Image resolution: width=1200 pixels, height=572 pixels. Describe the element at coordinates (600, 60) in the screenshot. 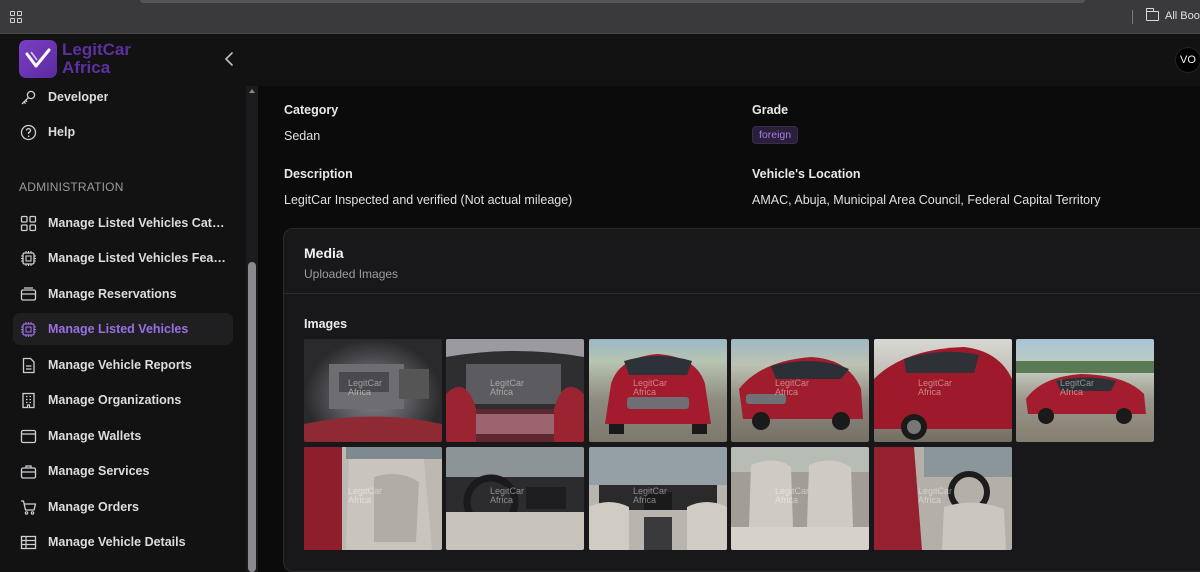

I see `app-header: LegitCar Africa` at that location.